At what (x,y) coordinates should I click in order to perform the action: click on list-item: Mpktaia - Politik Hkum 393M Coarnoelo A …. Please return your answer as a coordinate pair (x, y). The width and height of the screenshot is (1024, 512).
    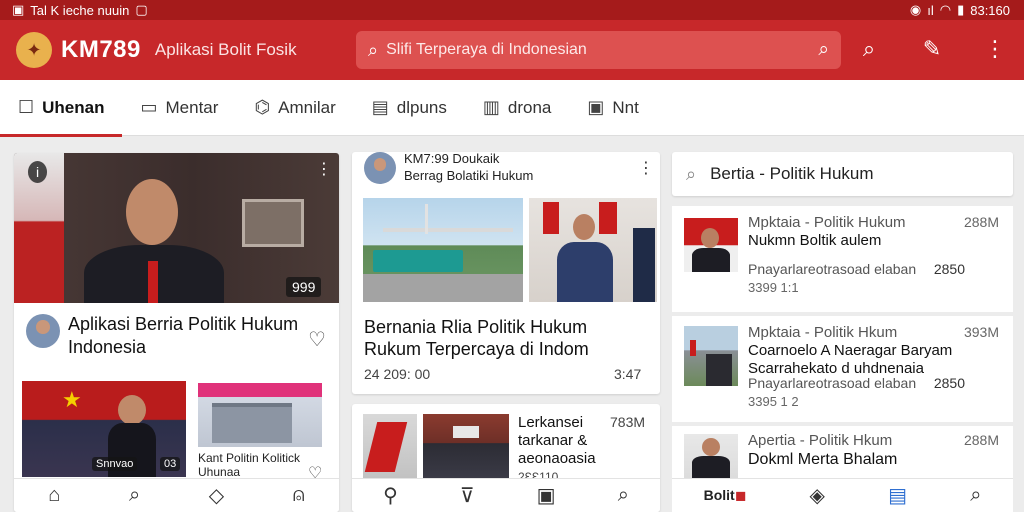
    Looking at the image, I should click on (842, 369).